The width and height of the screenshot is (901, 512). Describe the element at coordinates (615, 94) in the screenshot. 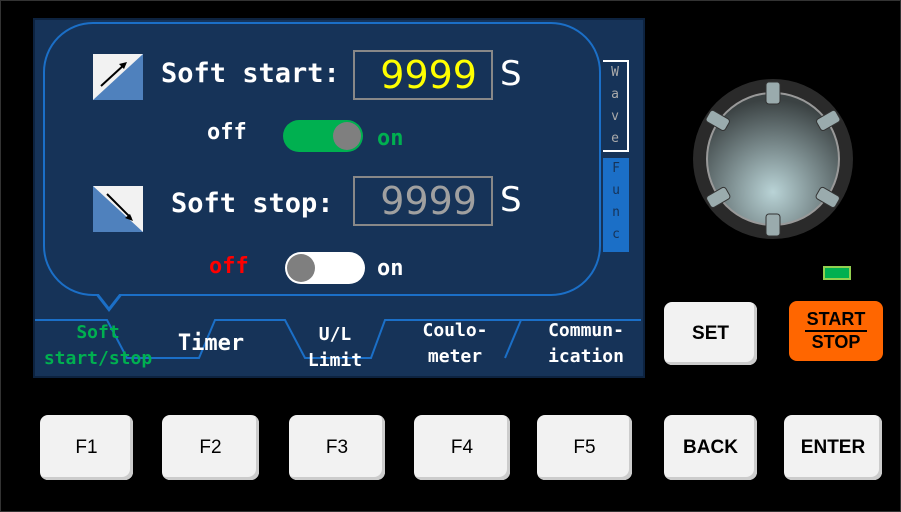

I see `wave-letter: a` at that location.